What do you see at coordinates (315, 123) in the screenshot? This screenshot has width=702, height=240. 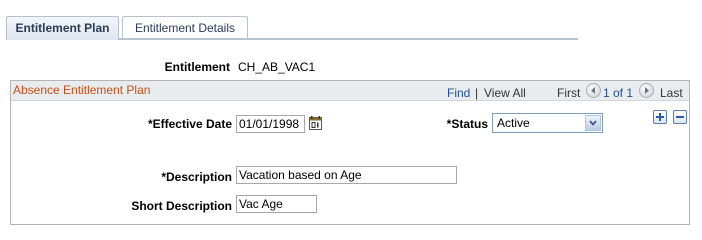 I see `calendar-icon` at bounding box center [315, 123].